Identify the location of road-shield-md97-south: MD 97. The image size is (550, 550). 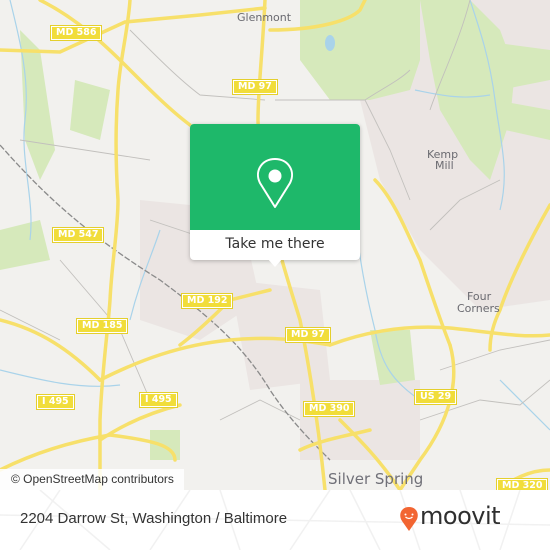
(308, 335).